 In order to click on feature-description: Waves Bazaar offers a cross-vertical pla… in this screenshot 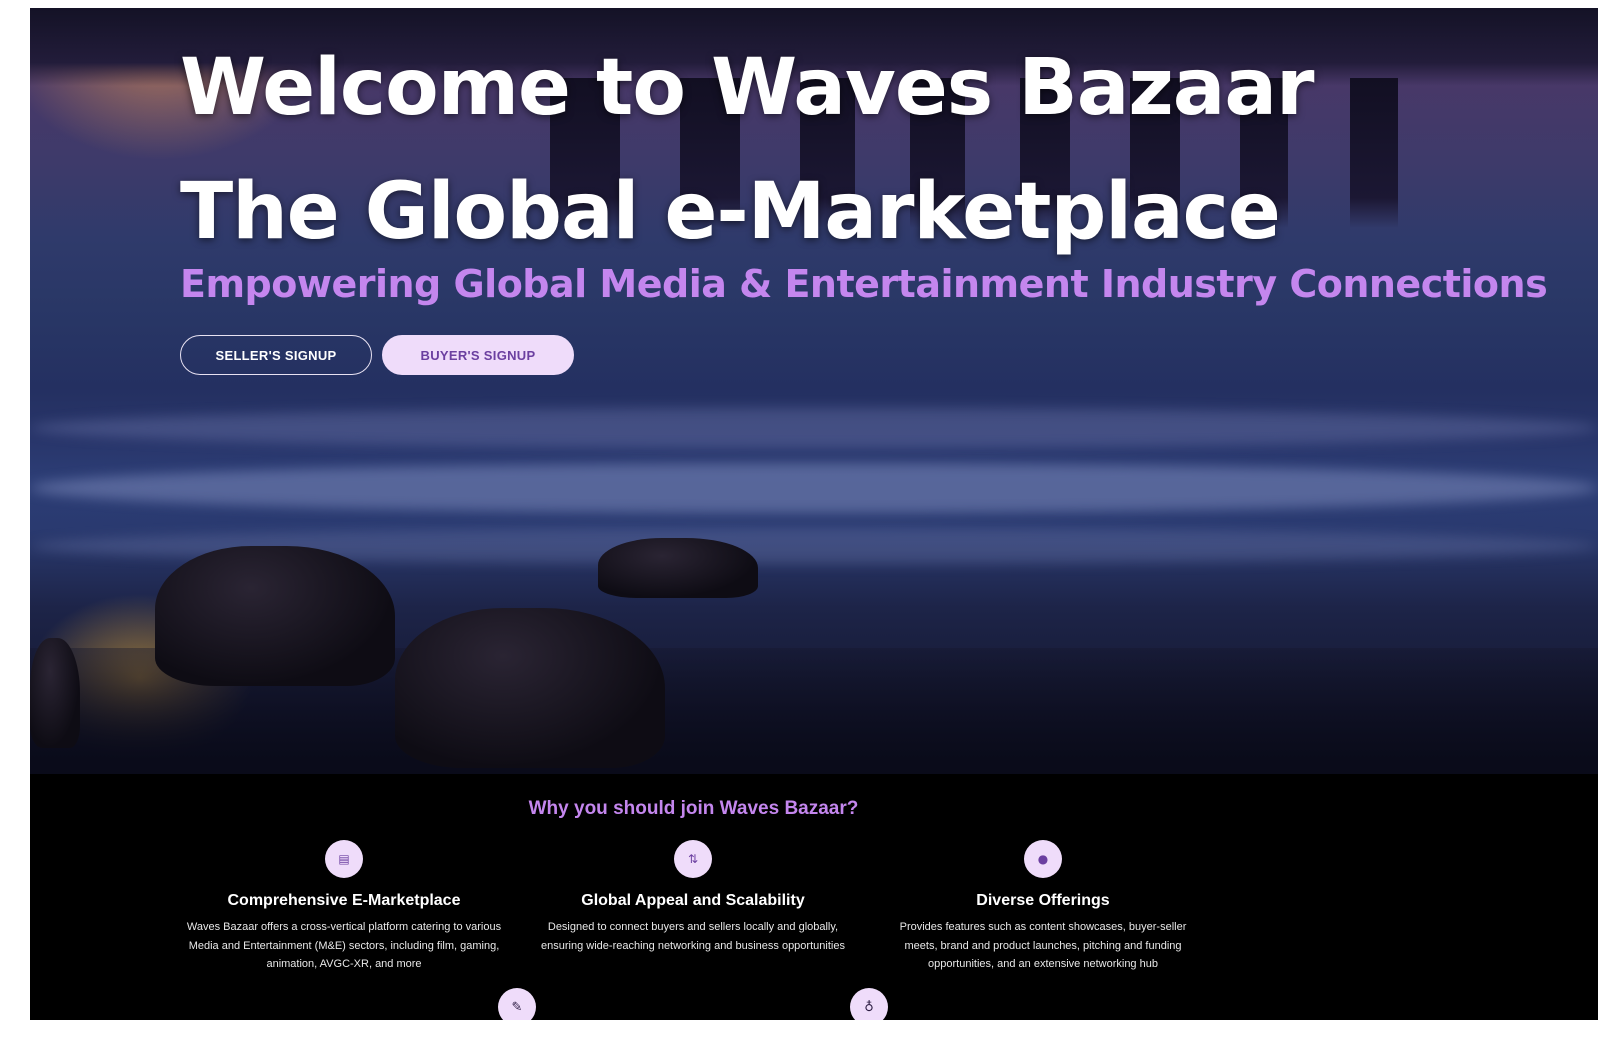, I will do `click(344, 945)`.